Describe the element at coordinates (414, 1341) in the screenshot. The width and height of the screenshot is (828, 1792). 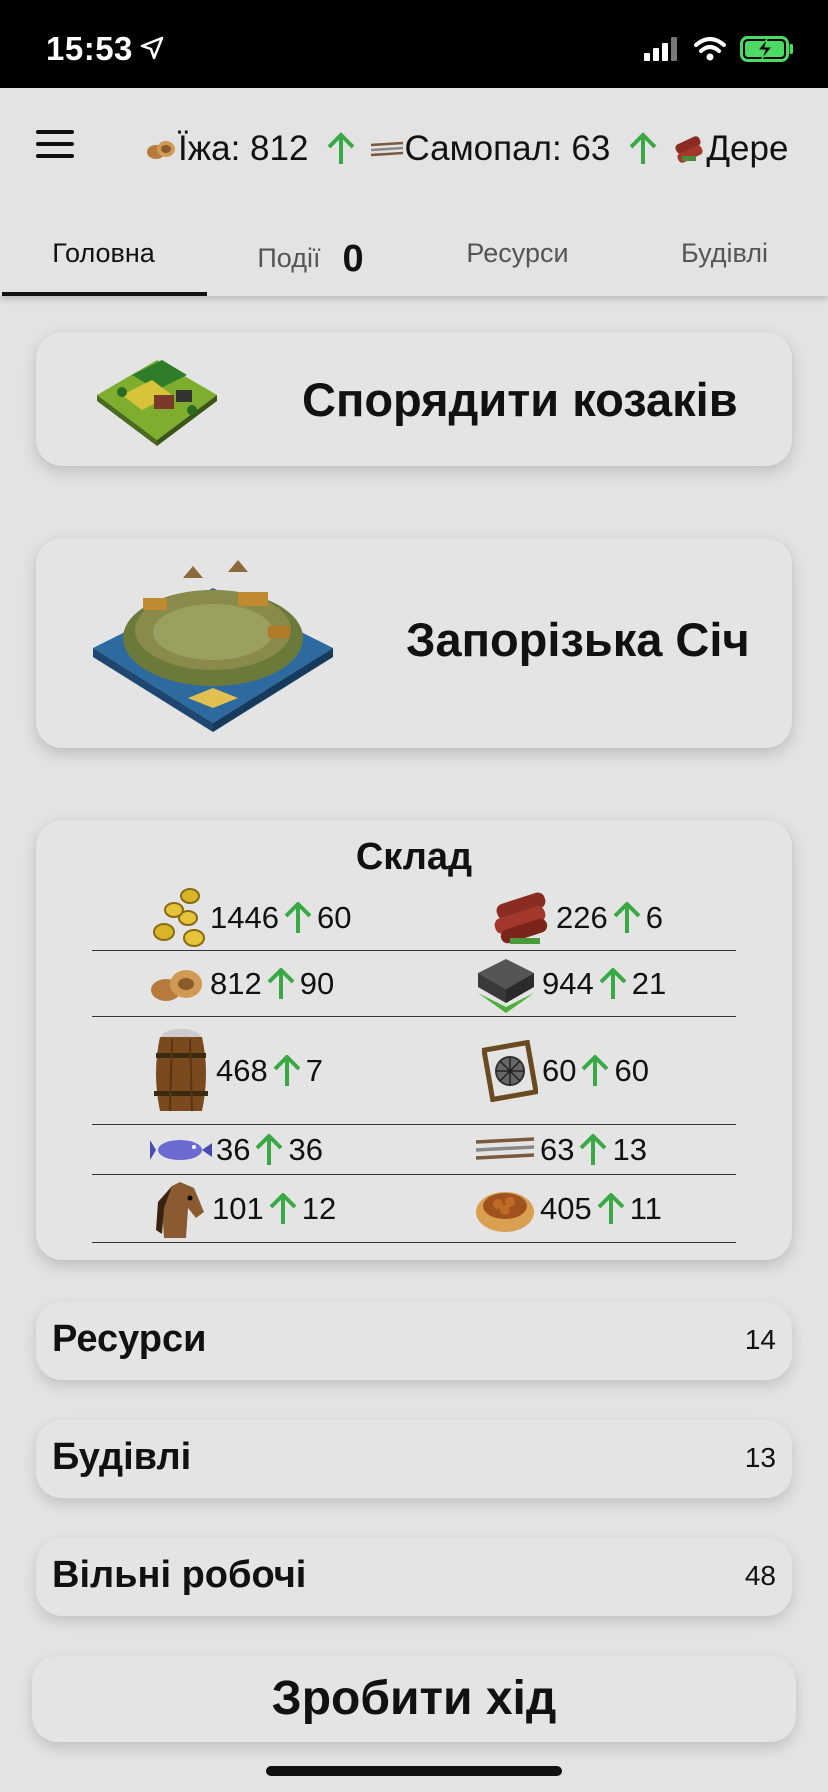
I see `section-resources: Ресурси 14` at that location.